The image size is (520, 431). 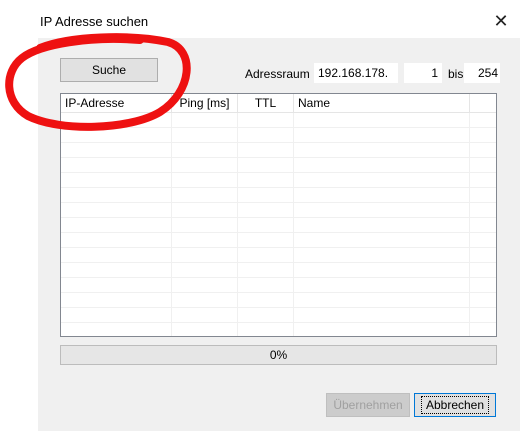 I want to click on apply-button: Übernehmen, so click(x=368, y=405).